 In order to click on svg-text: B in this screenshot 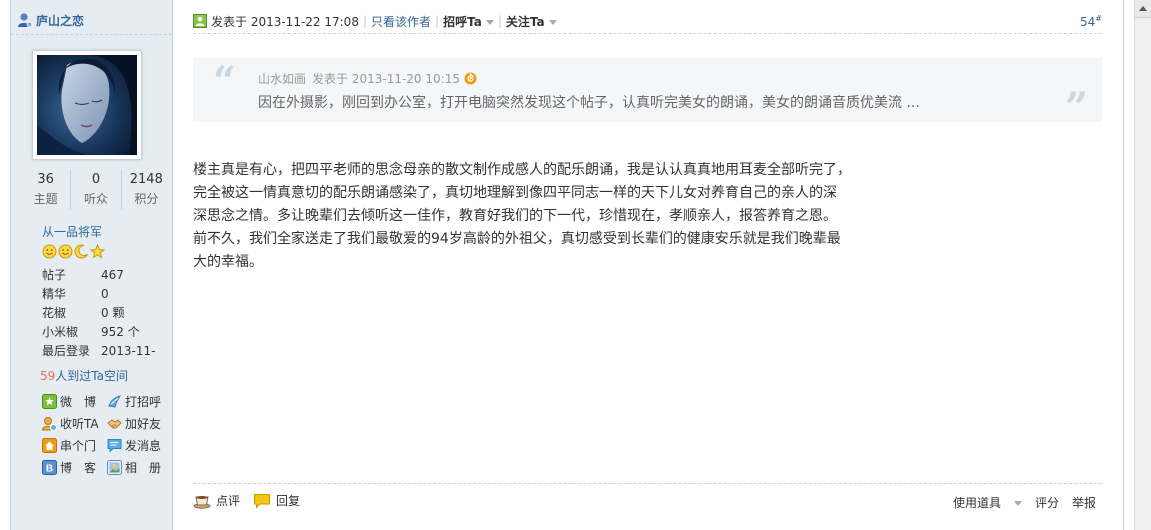, I will do `click(49, 468)`.